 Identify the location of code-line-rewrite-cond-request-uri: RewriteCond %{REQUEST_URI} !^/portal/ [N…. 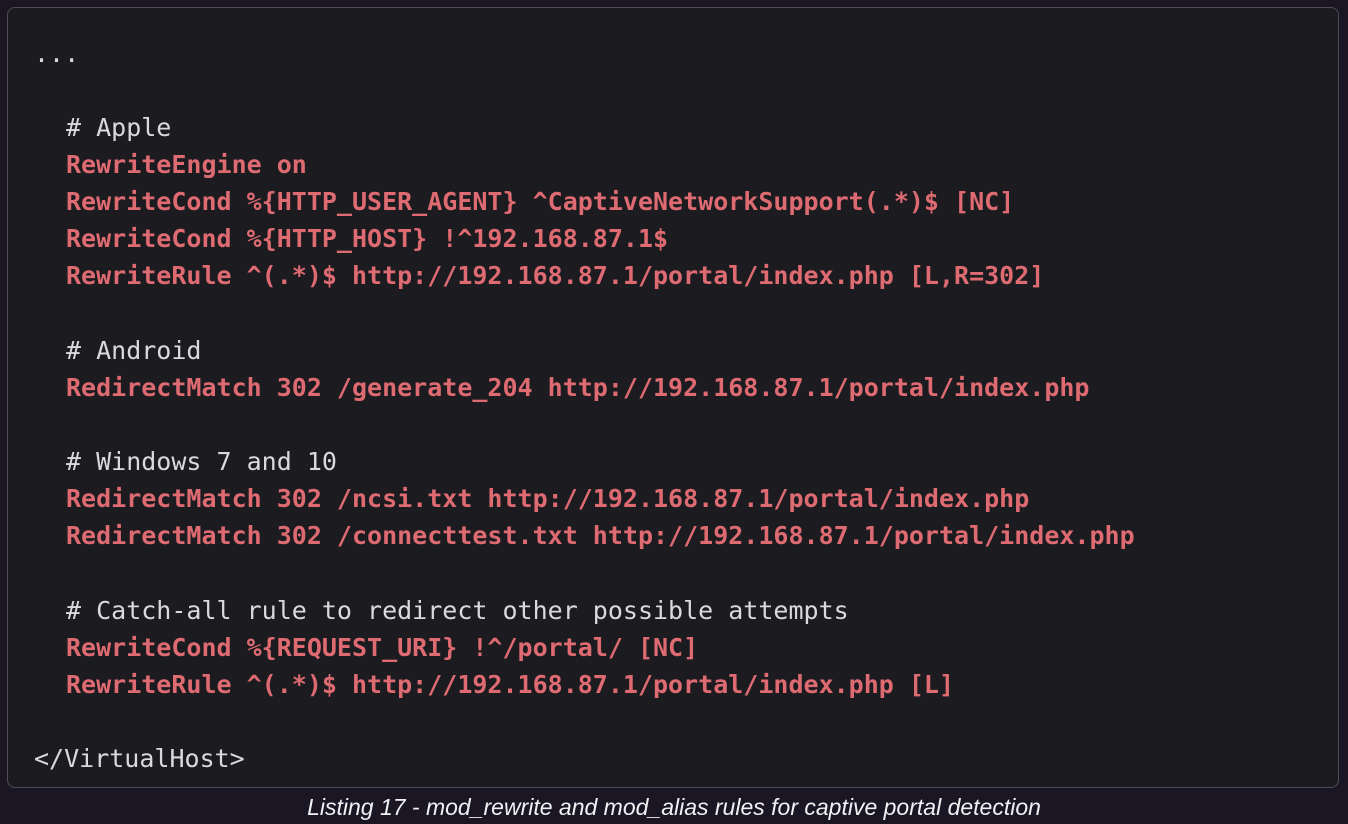
(382, 647).